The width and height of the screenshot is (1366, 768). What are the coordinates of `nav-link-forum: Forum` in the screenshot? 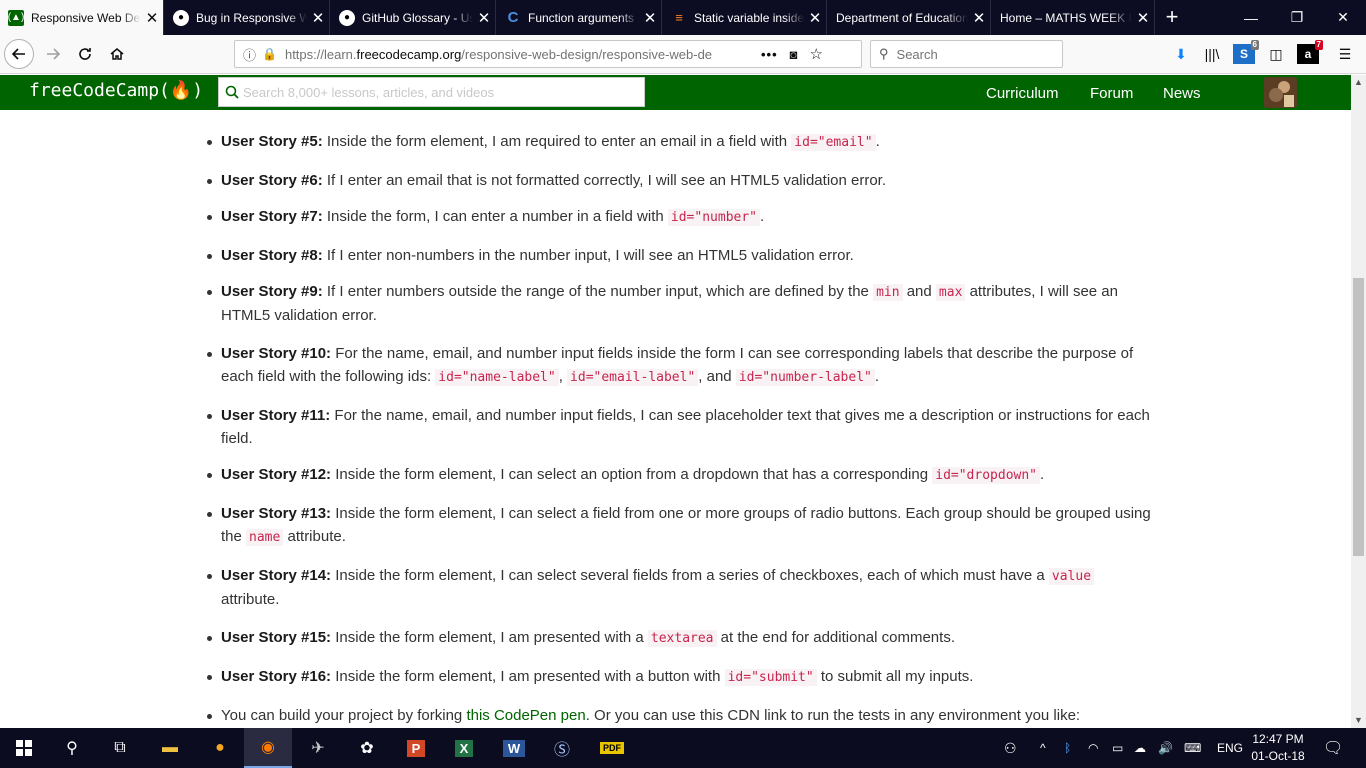 It's located at (1111, 93).